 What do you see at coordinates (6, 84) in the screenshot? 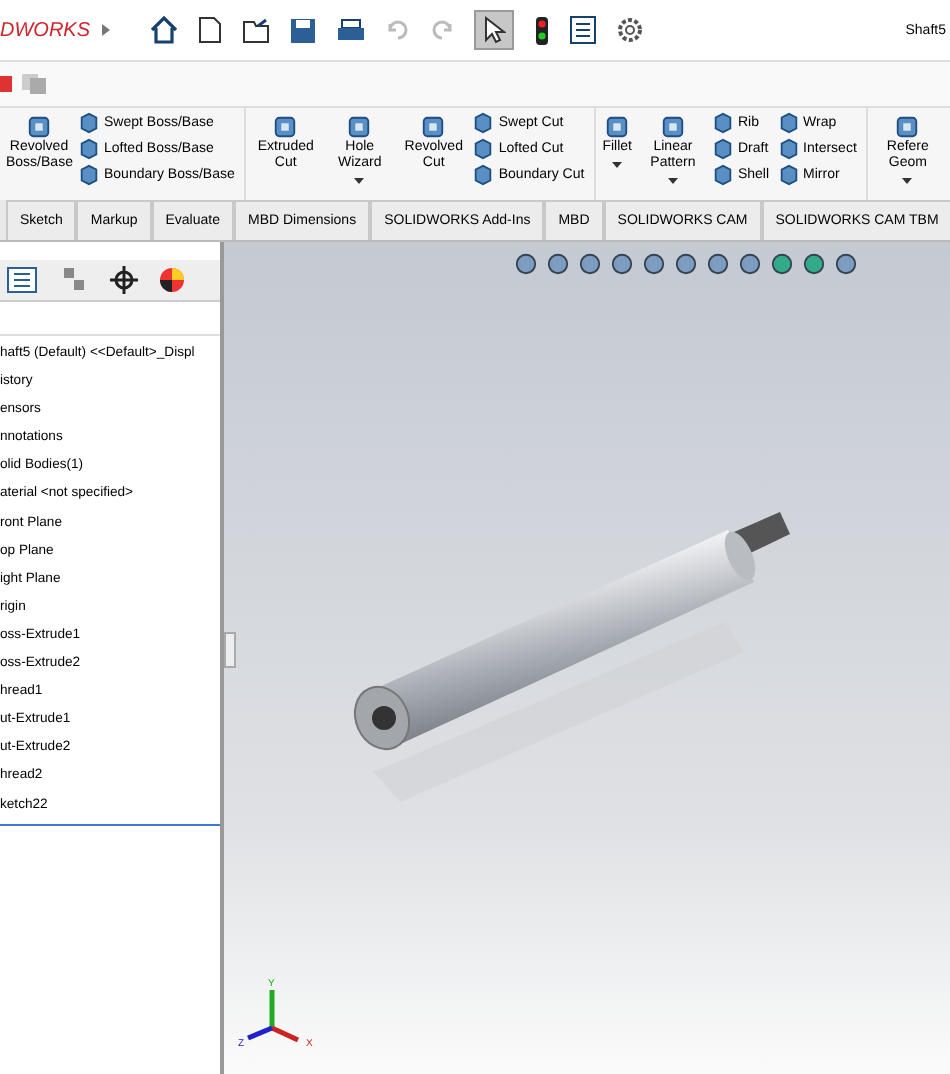
I see `toolbar-icon` at bounding box center [6, 84].